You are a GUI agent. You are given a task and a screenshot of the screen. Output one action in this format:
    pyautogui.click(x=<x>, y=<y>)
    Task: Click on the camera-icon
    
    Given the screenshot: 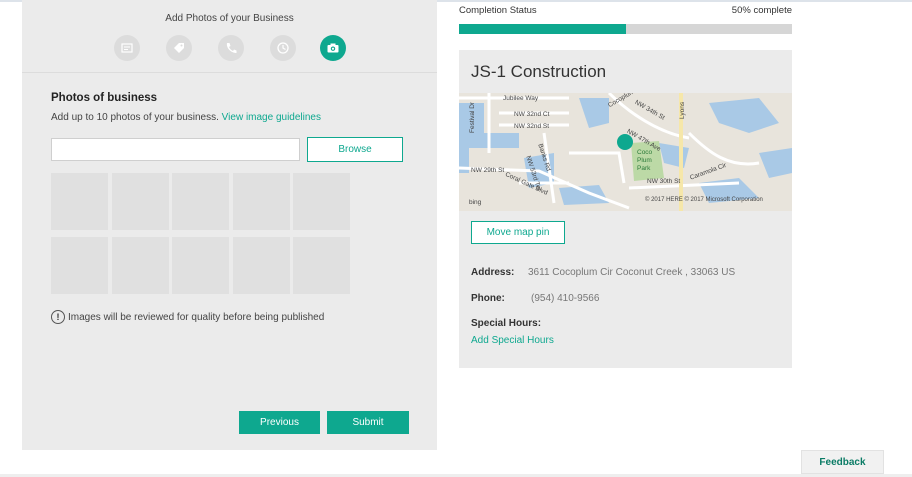 What is the action you would take?
    pyautogui.click(x=333, y=48)
    